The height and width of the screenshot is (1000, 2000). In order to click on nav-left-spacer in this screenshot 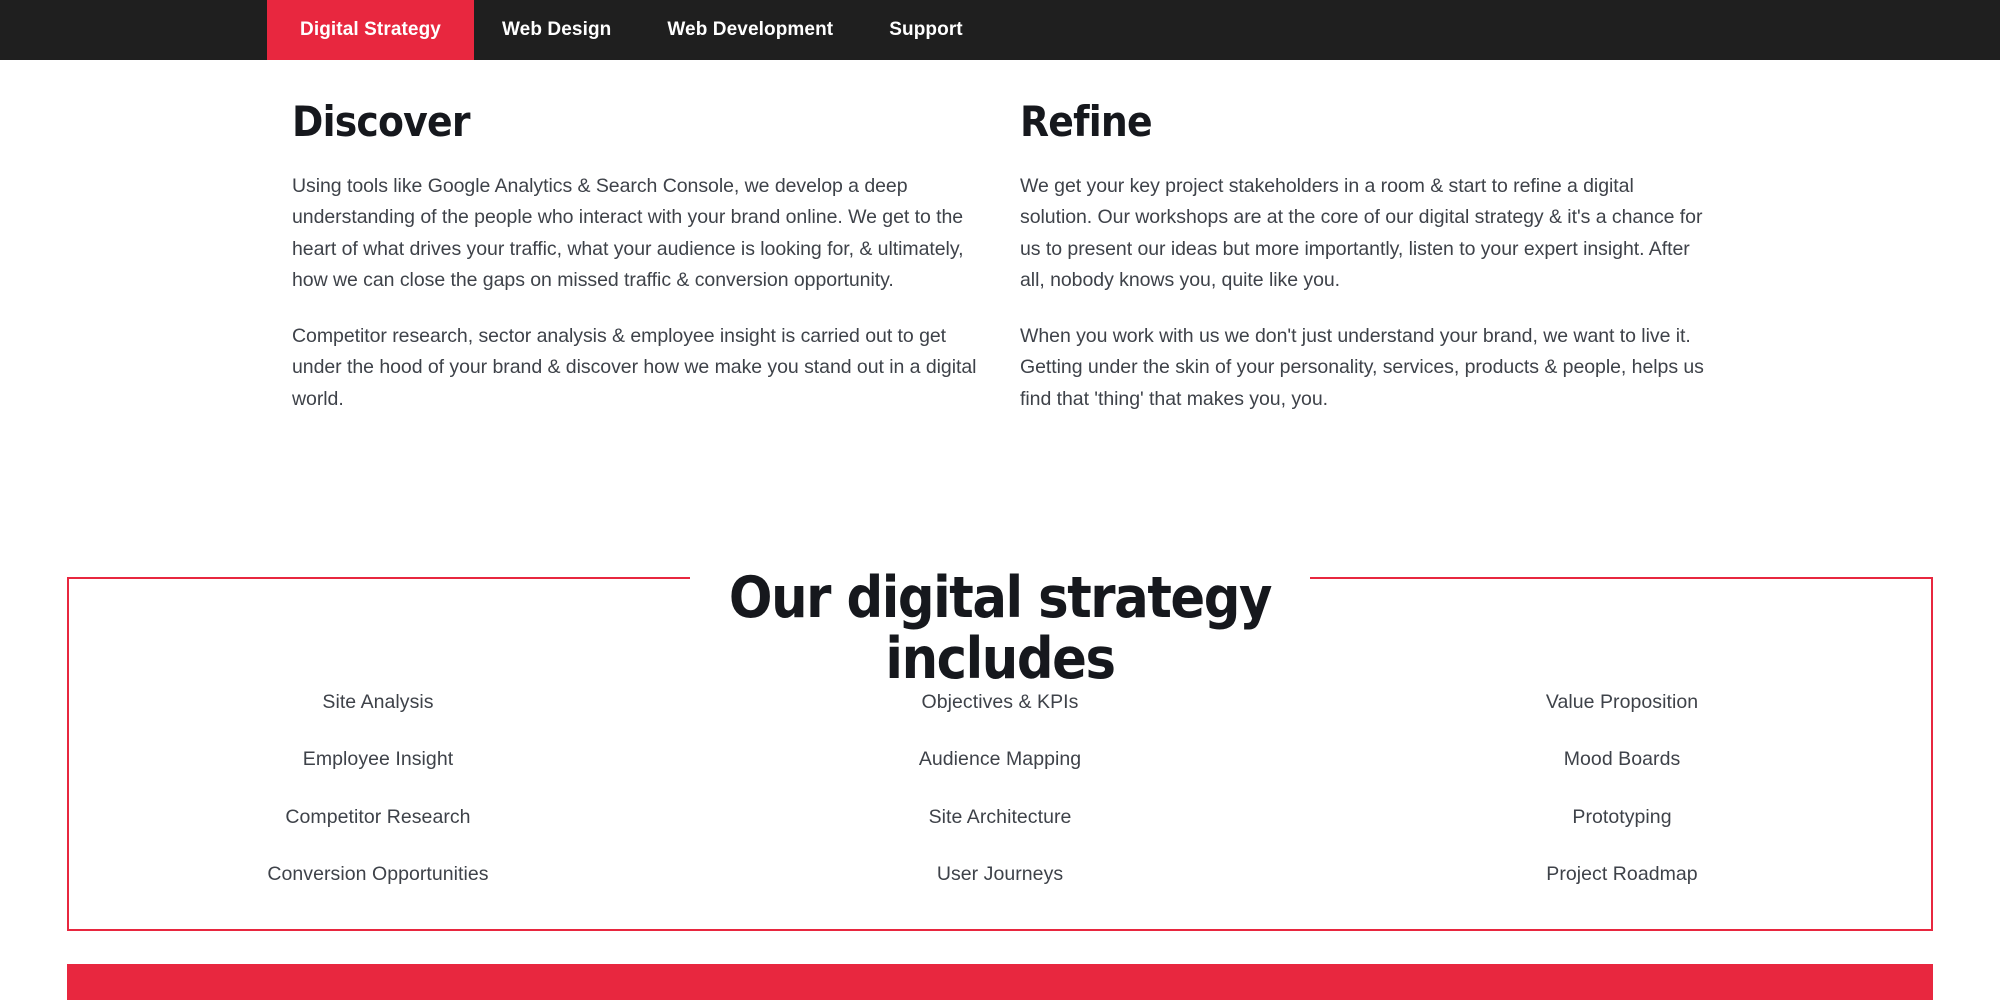, I will do `click(133, 30)`.